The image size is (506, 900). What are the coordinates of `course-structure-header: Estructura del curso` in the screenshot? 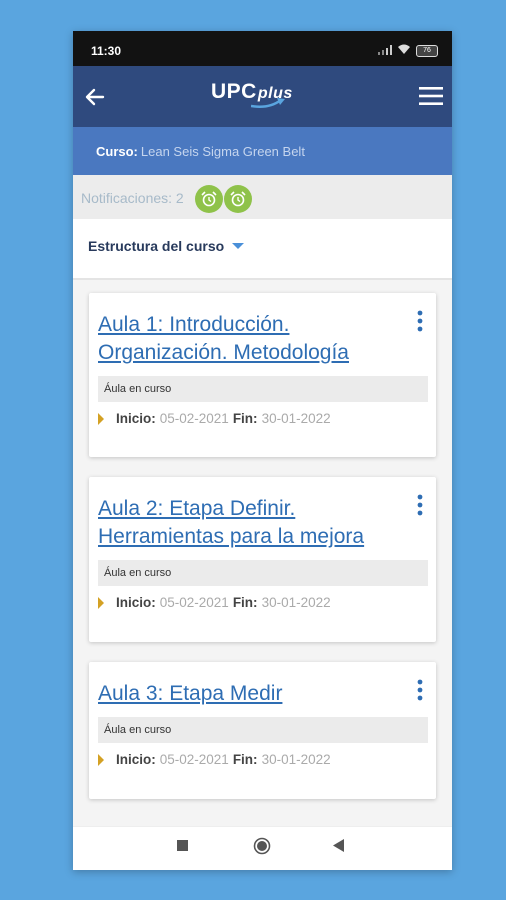 It's located at (262, 249).